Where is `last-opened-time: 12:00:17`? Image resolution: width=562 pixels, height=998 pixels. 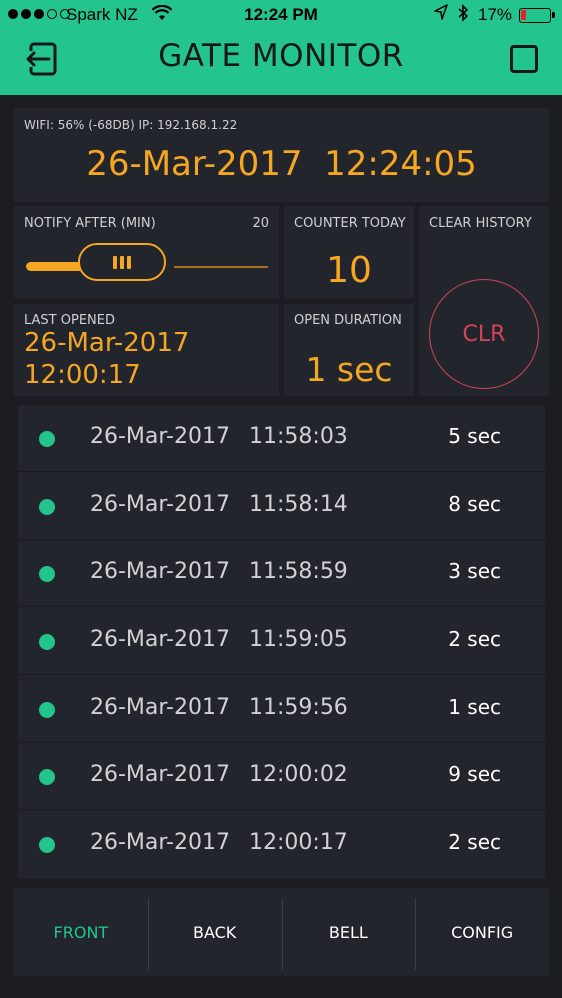 last-opened-time: 12:00:17 is located at coordinates (82, 375).